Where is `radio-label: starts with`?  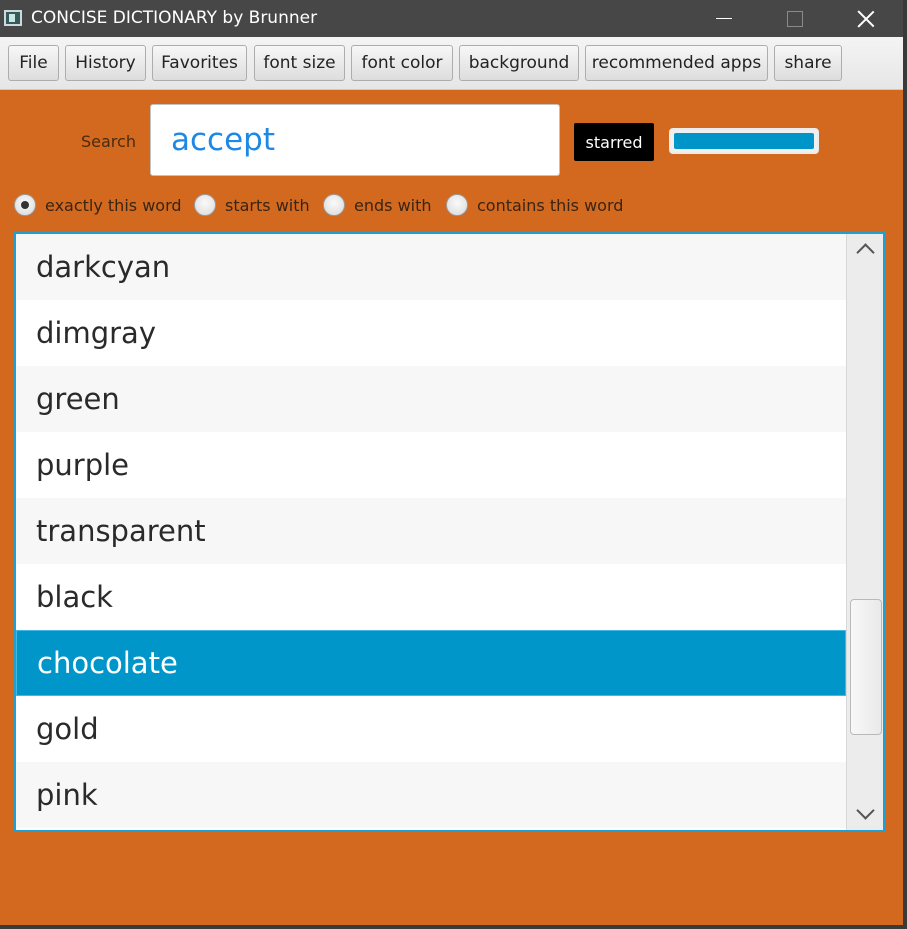 radio-label: starts with is located at coordinates (267, 205).